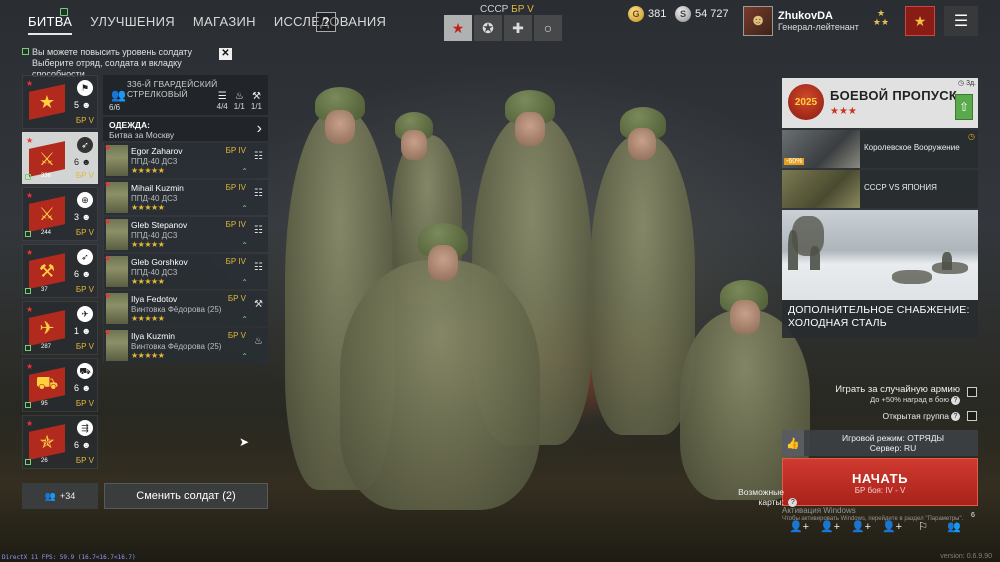 The height and width of the screenshot is (562, 1000). I want to click on squad-number: 26, so click(44, 461).